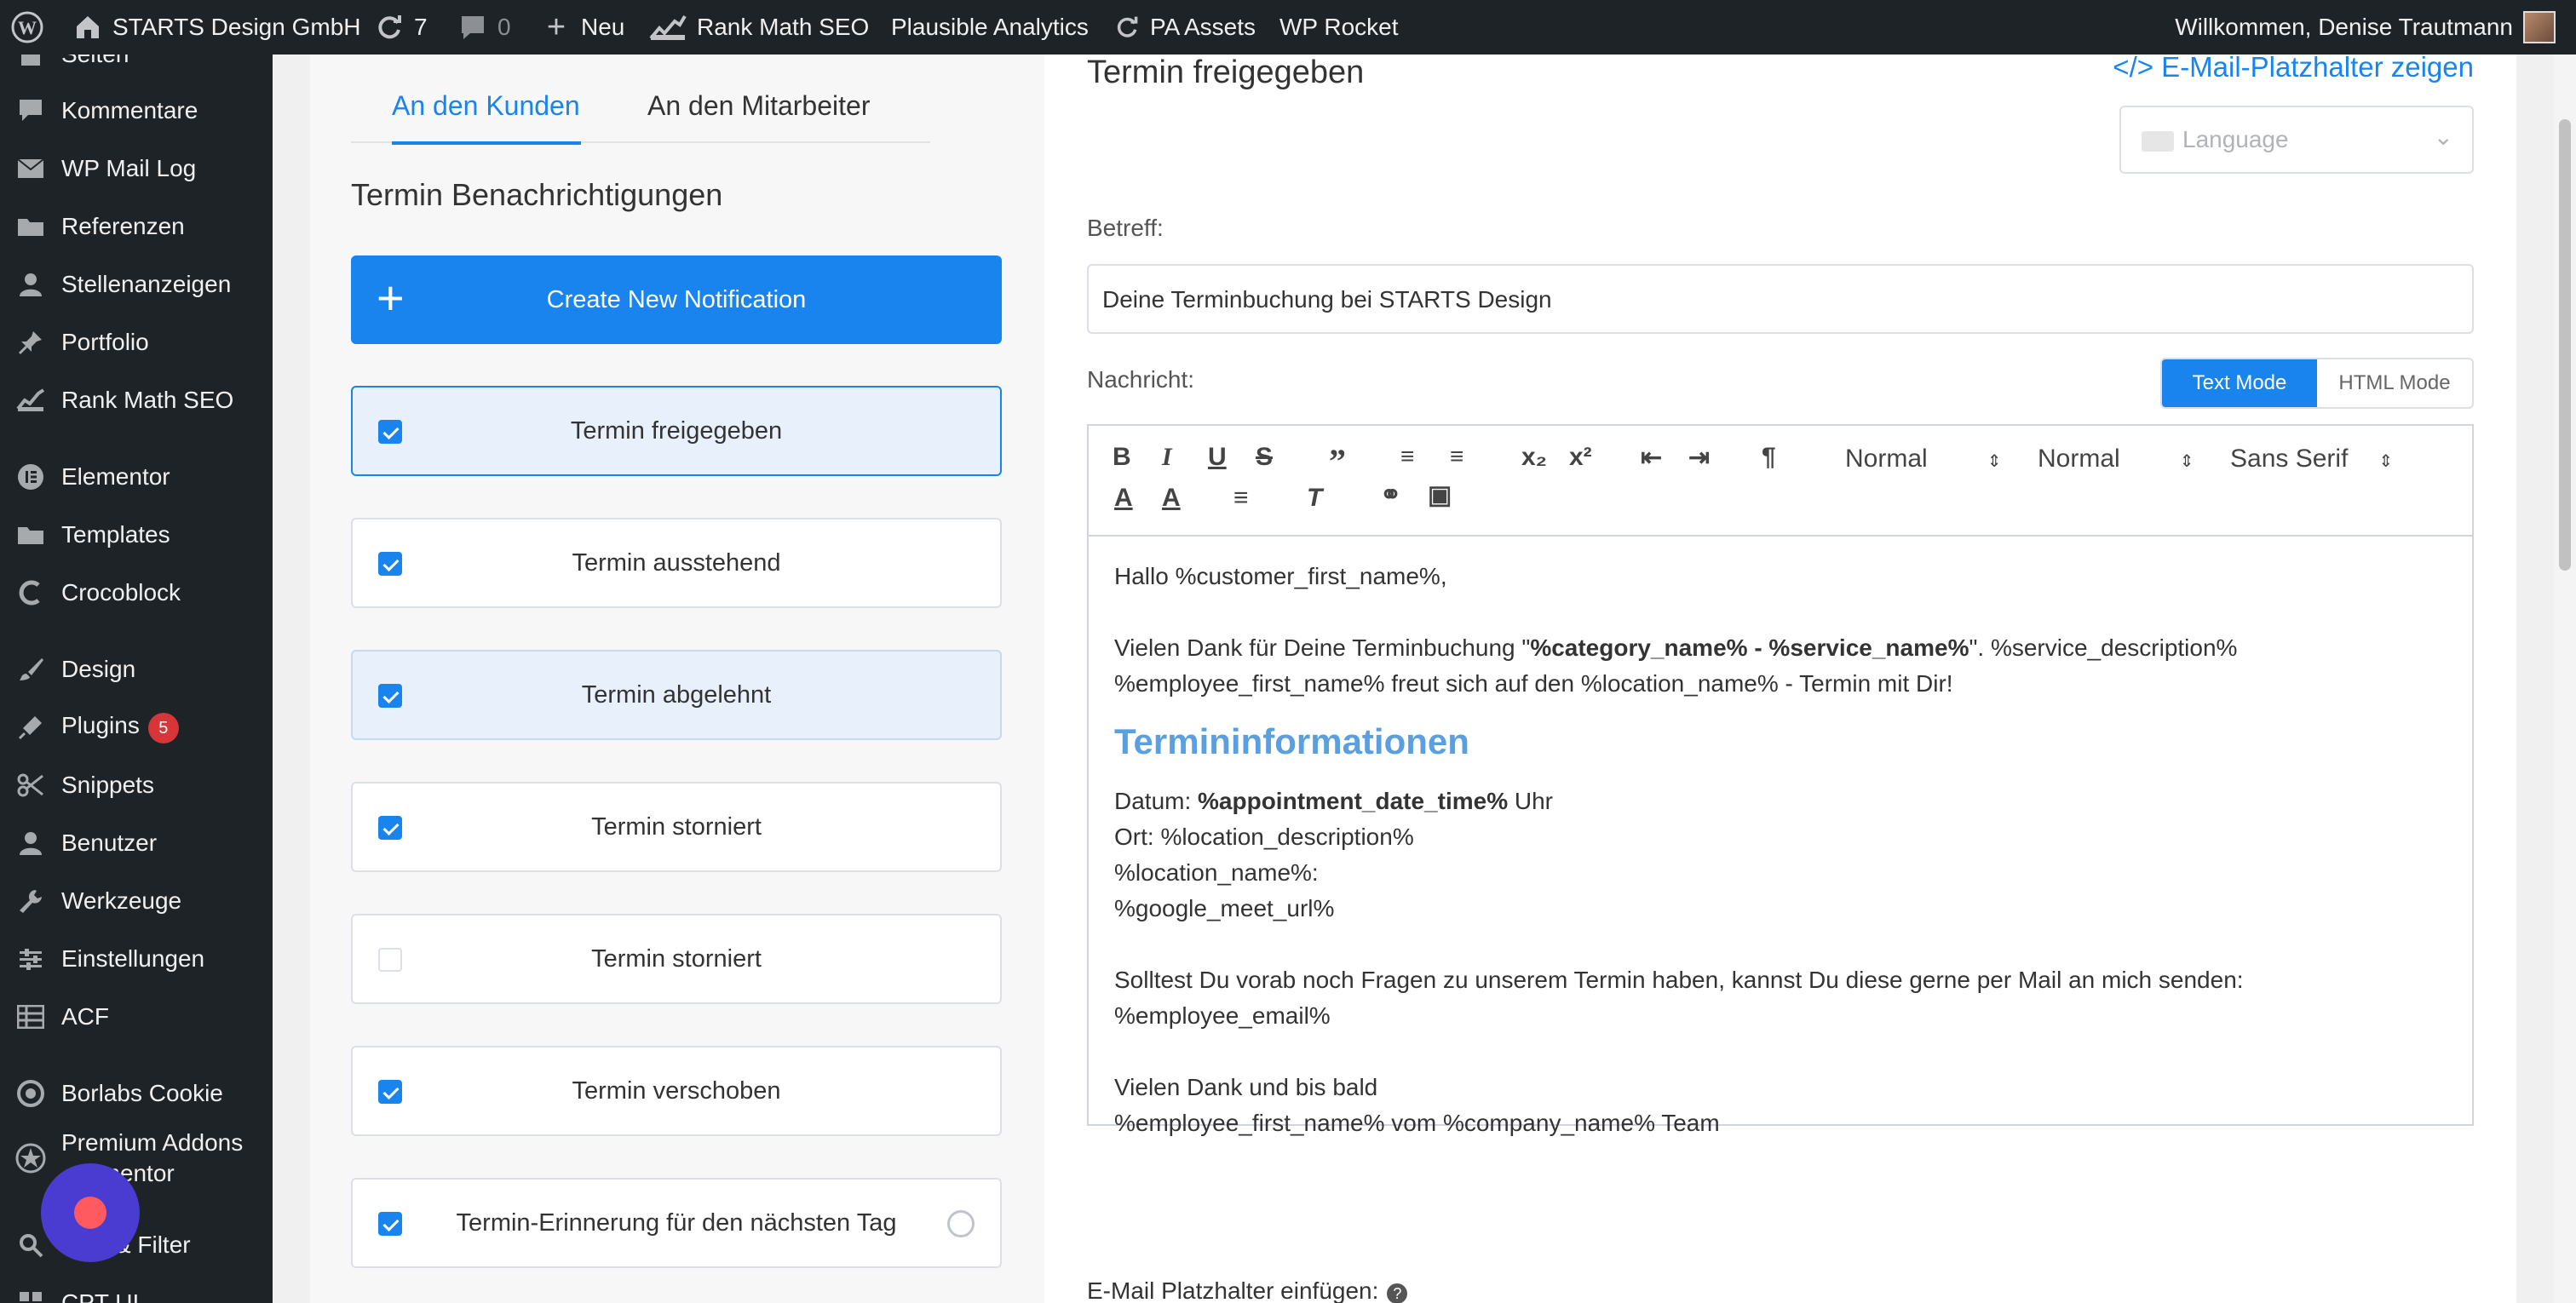 This screenshot has width=2576, height=1303. Describe the element at coordinates (136, 843) in the screenshot. I see `sidebar-item-benutzer: Benutzer` at that location.